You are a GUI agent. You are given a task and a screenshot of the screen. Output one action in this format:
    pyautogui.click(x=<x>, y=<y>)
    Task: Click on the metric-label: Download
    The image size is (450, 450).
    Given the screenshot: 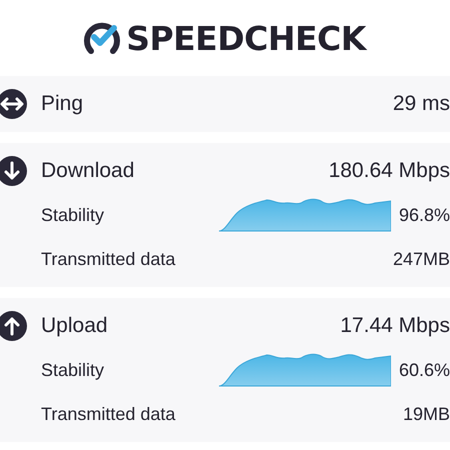 What is the action you would take?
    pyautogui.click(x=87, y=171)
    